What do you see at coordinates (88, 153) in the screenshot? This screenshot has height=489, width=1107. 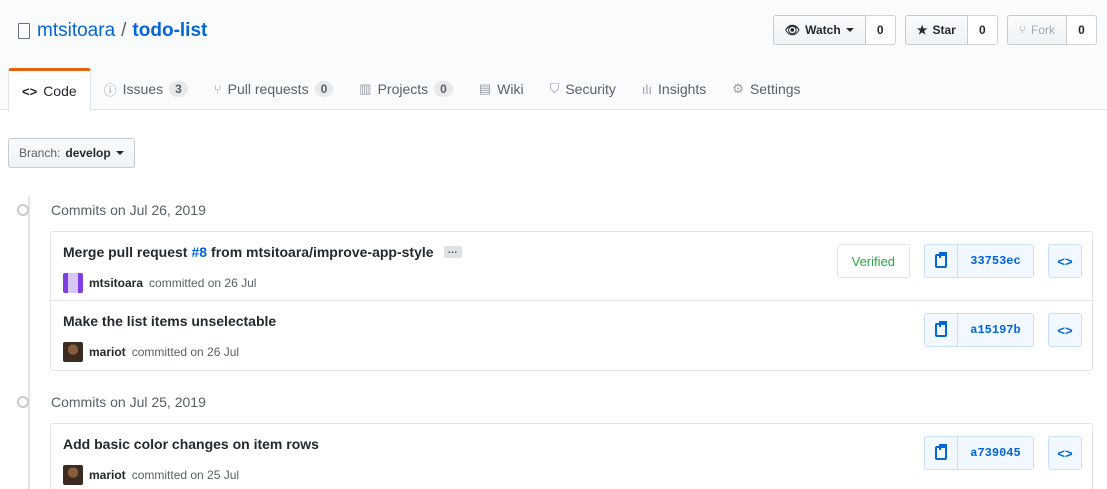 I see `branch-name: develop` at bounding box center [88, 153].